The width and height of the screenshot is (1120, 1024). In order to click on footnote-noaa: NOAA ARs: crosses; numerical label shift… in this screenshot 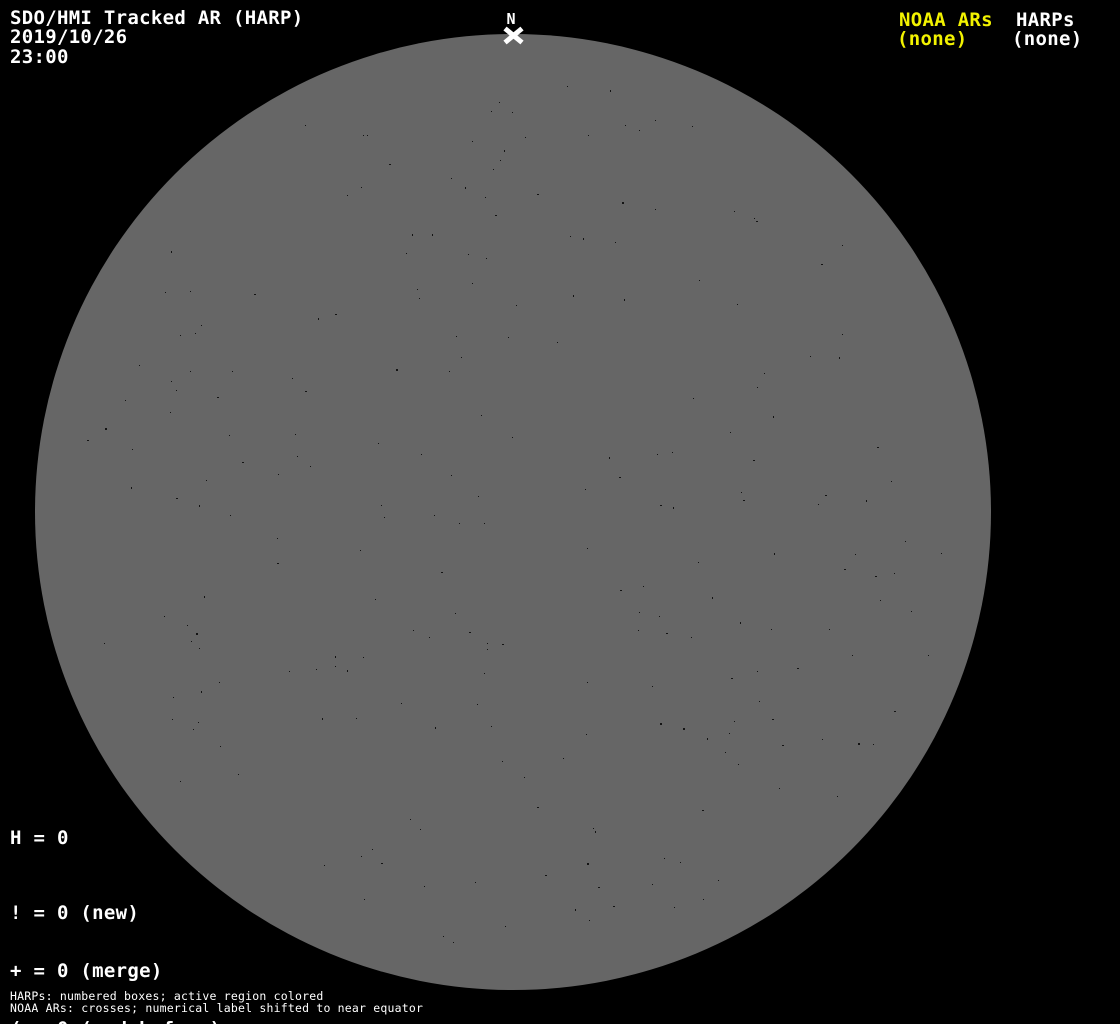, I will do `click(217, 1007)`.